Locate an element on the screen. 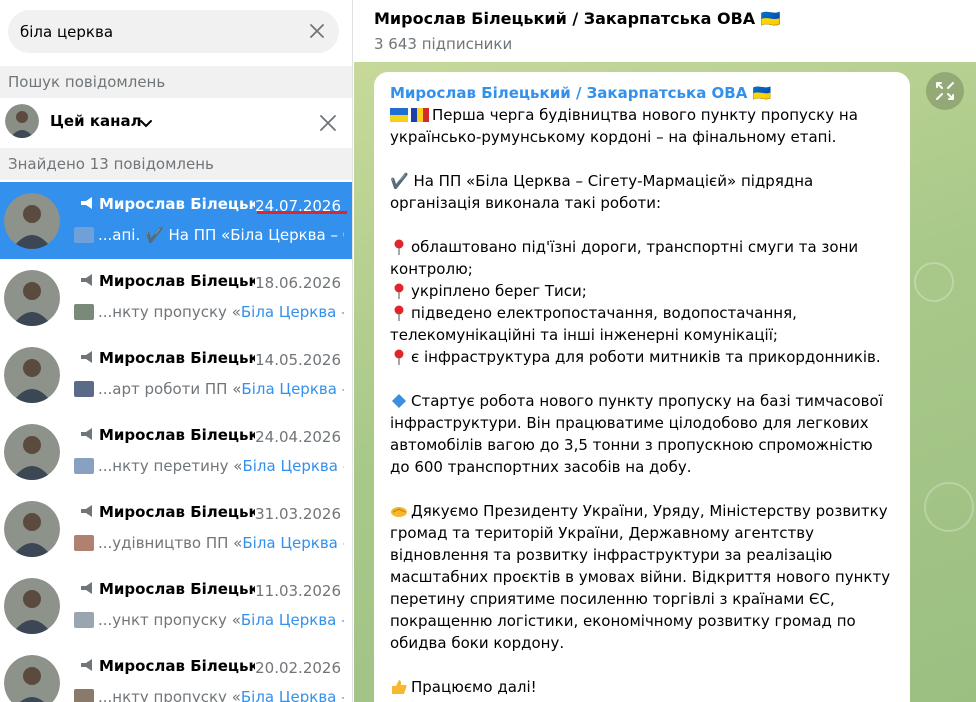 Image resolution: width=976 pixels, height=702 pixels. ukraine-flag-icon is located at coordinates (399, 115).